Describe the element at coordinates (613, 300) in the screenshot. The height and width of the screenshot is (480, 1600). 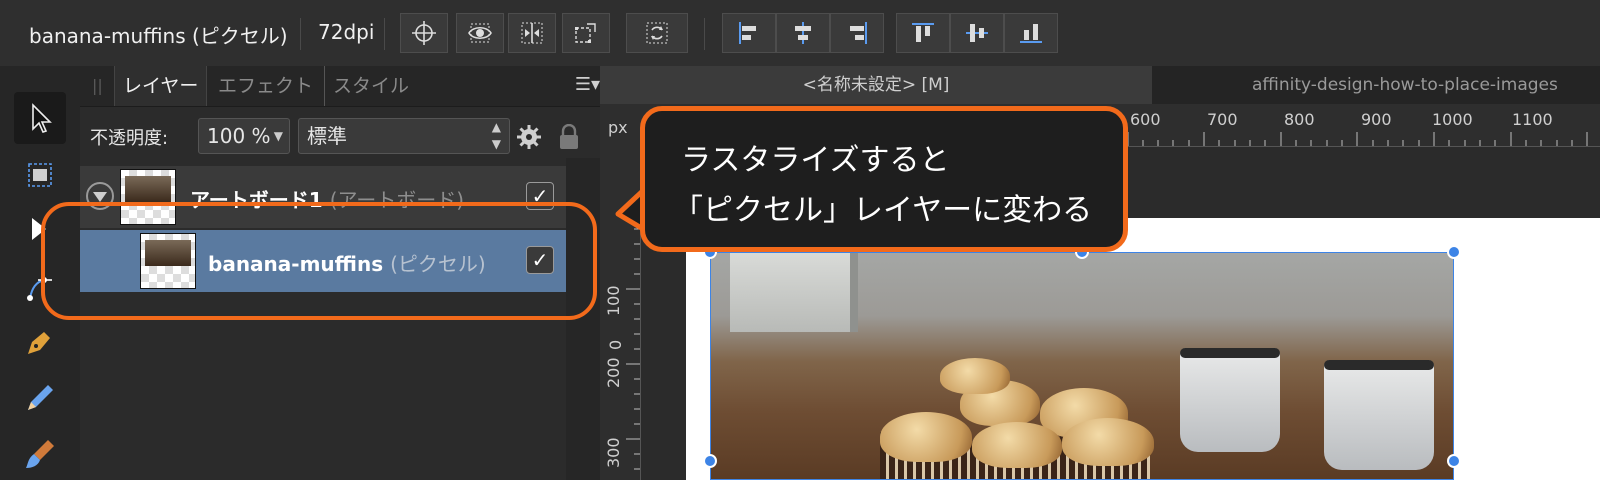
I see `ruler-tick-label: 100` at that location.